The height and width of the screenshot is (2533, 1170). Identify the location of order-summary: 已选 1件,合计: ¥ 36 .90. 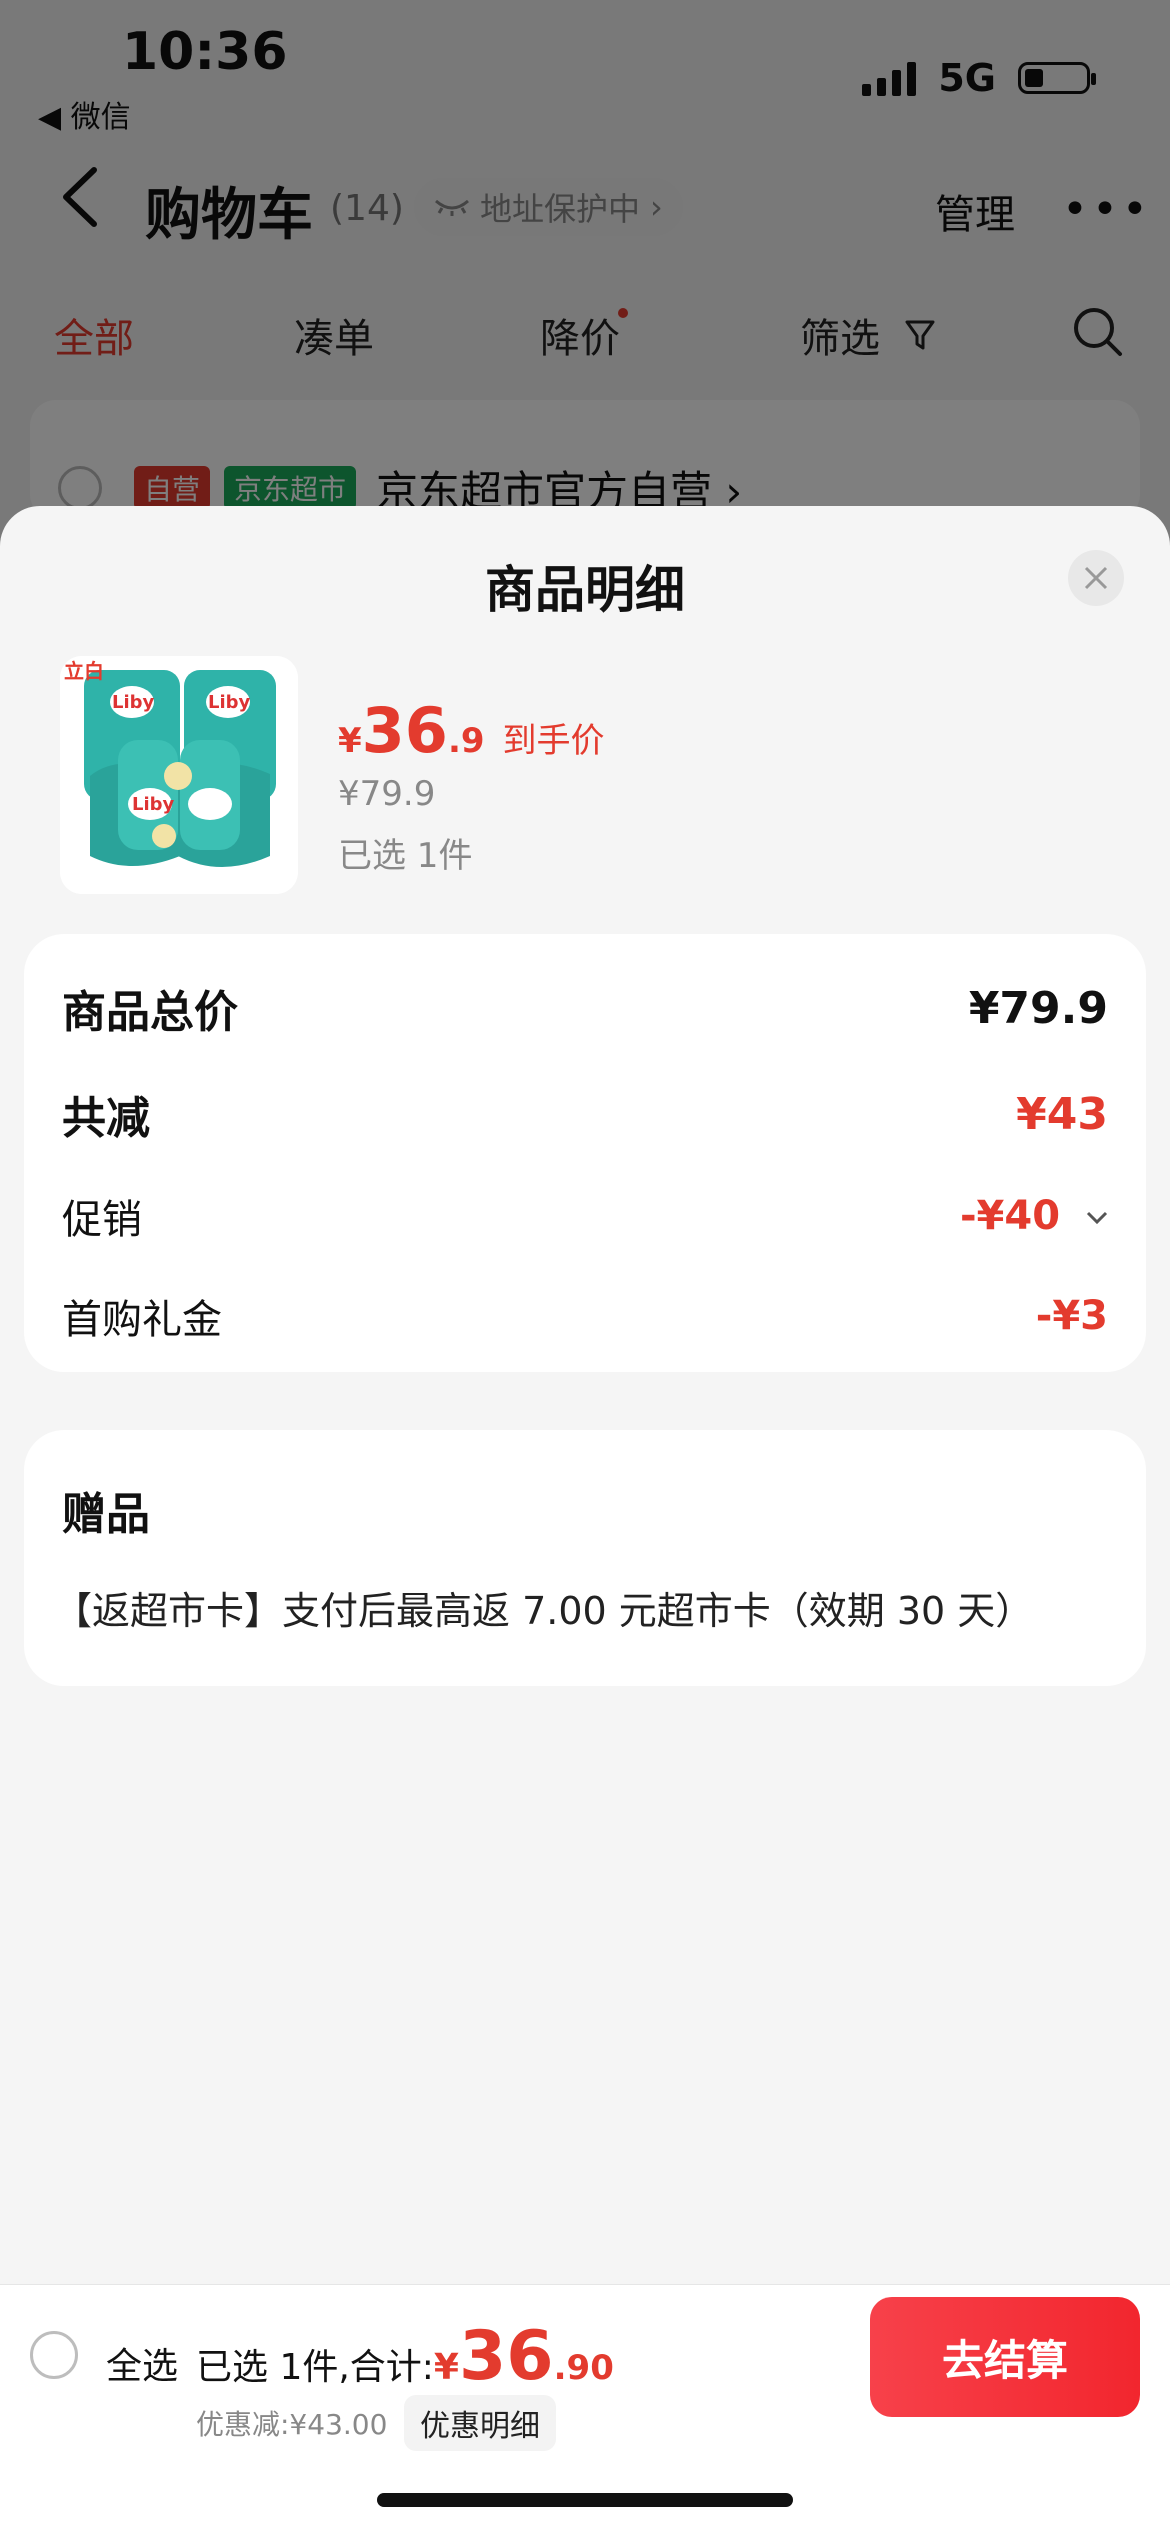
(405, 2356).